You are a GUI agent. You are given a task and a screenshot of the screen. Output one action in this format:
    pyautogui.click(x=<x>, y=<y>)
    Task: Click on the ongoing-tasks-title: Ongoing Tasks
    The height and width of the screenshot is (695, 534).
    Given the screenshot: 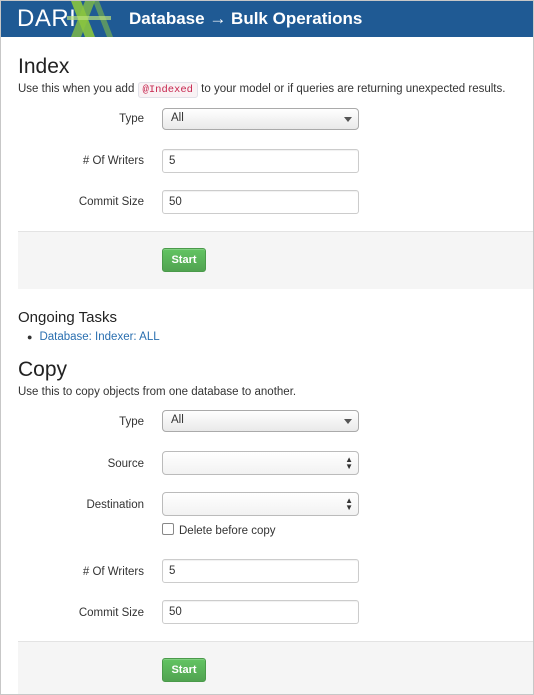 What is the action you would take?
    pyautogui.click(x=67, y=317)
    